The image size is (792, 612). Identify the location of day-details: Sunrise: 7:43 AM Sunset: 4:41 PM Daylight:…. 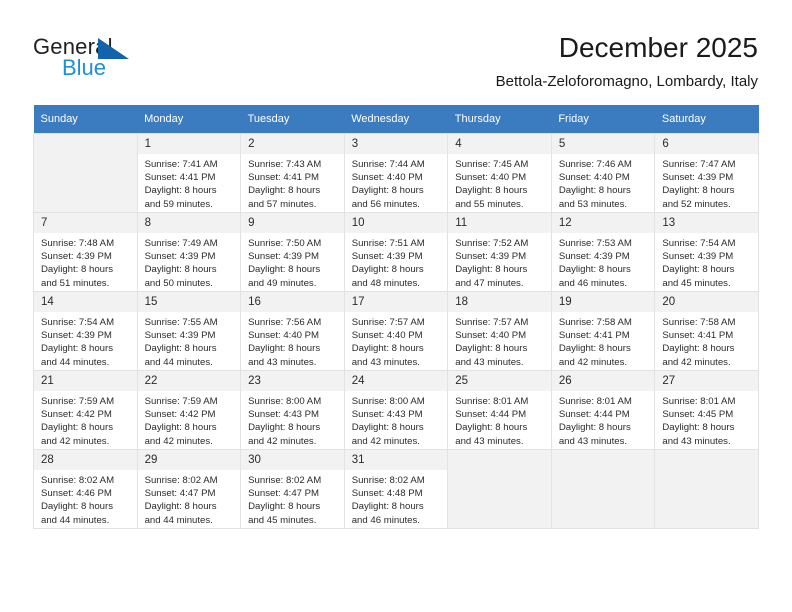
(292, 182).